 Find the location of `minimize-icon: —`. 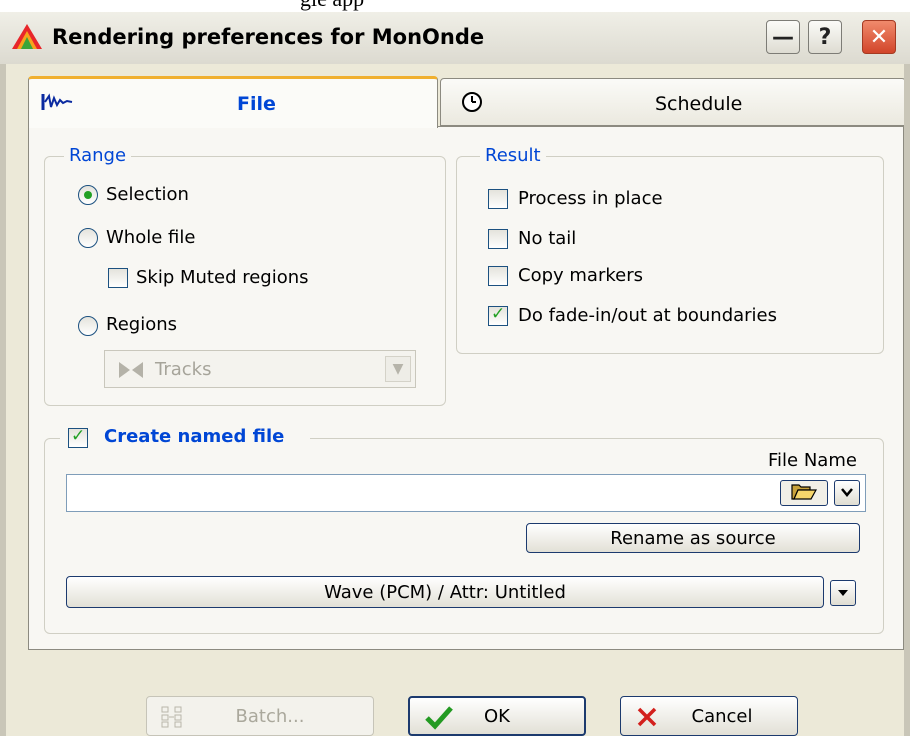

minimize-icon: — is located at coordinates (783, 37).